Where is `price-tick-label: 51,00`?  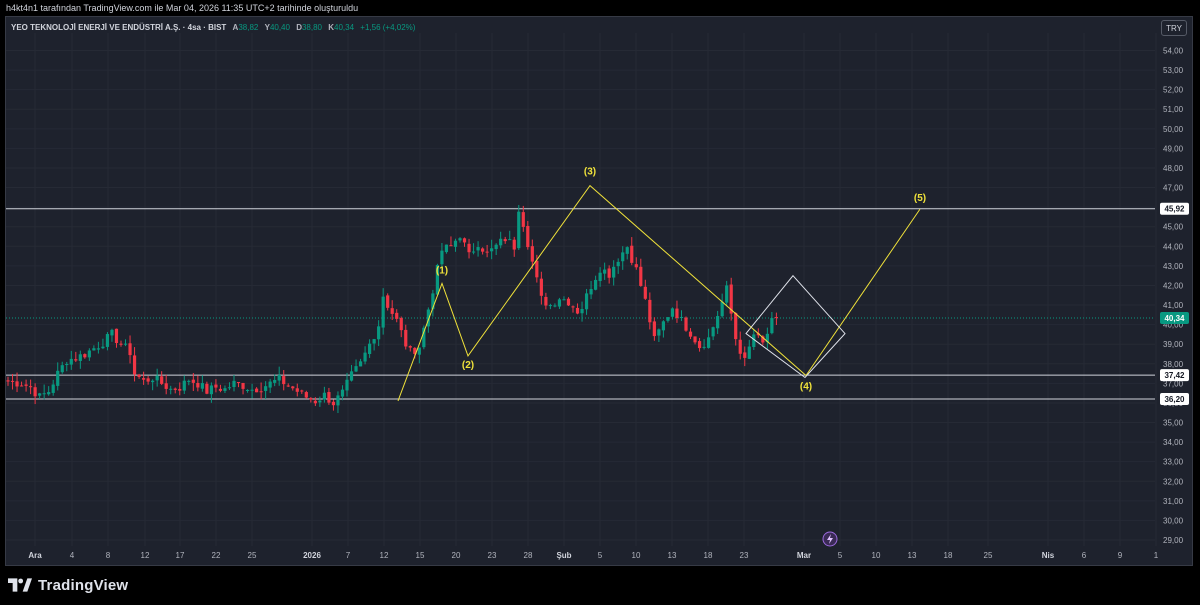 price-tick-label: 51,00 is located at coordinates (1173, 109).